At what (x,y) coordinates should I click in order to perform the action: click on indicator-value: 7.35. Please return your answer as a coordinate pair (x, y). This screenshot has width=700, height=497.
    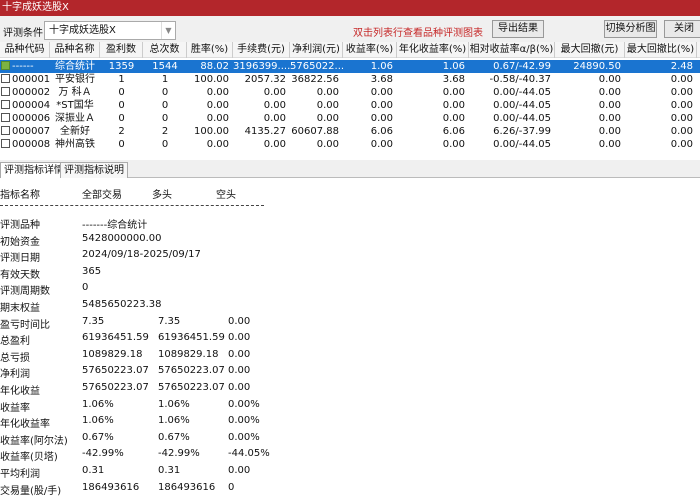
    Looking at the image, I should click on (169, 321).